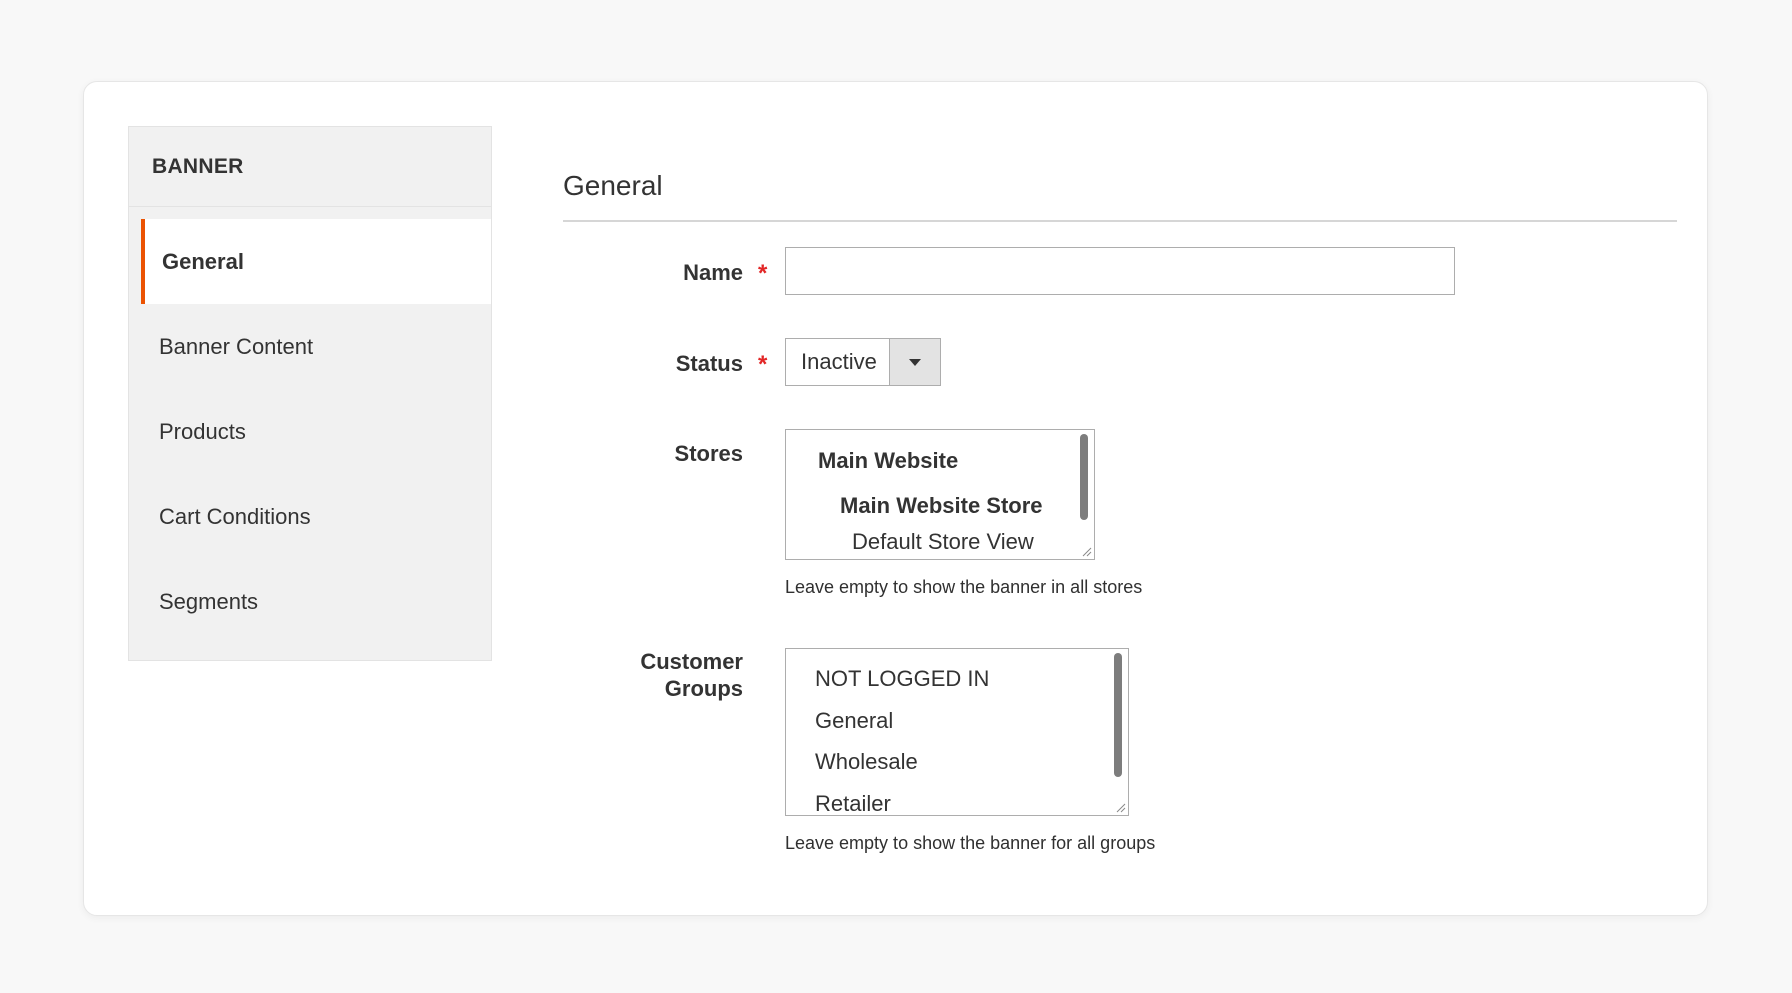 Image resolution: width=1792 pixels, height=993 pixels. I want to click on sidebar-item-banner-content: Banner Content, so click(310, 346).